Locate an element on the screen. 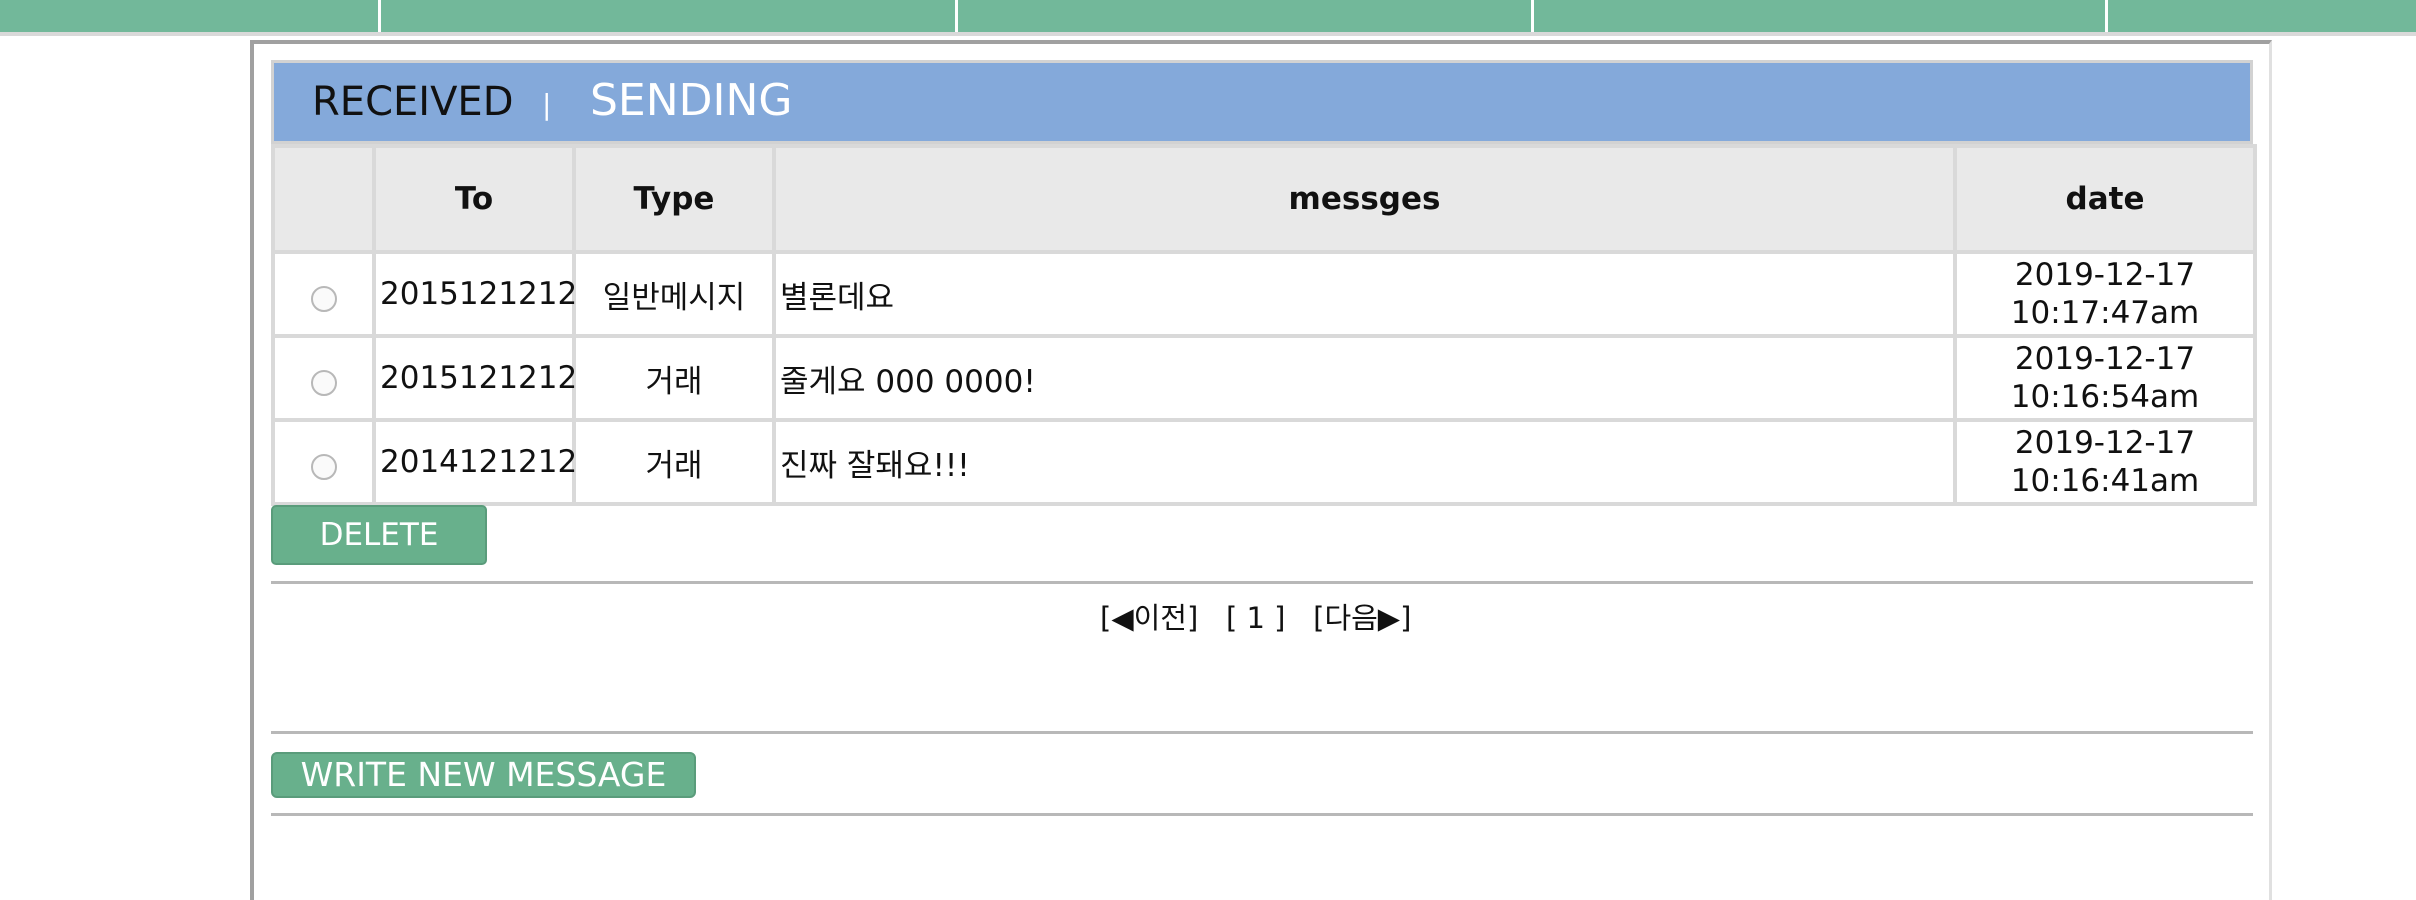 This screenshot has height=900, width=2416. message-cell: 진짜 잘돼요!!! is located at coordinates (1364, 462).